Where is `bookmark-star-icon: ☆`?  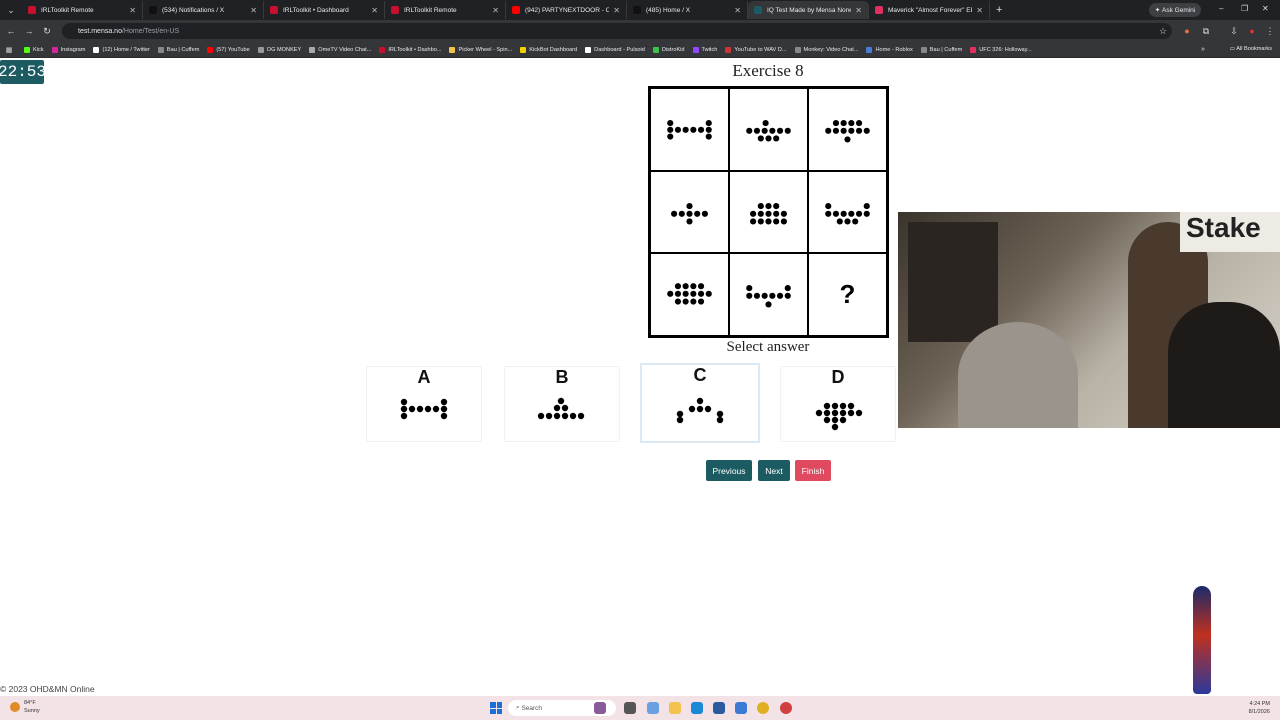 bookmark-star-icon: ☆ is located at coordinates (1163, 31).